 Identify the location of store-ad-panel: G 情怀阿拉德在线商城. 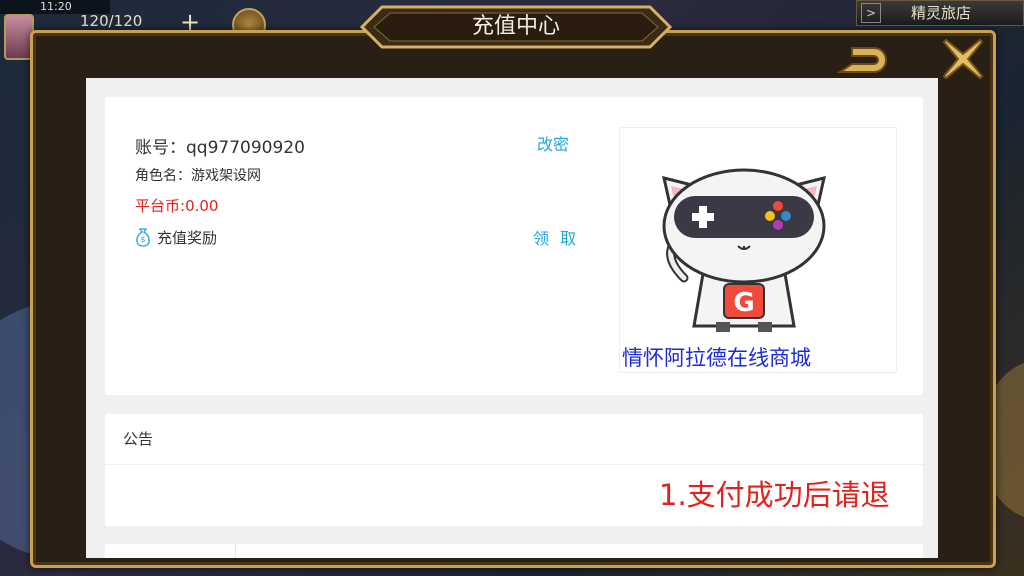
(758, 250).